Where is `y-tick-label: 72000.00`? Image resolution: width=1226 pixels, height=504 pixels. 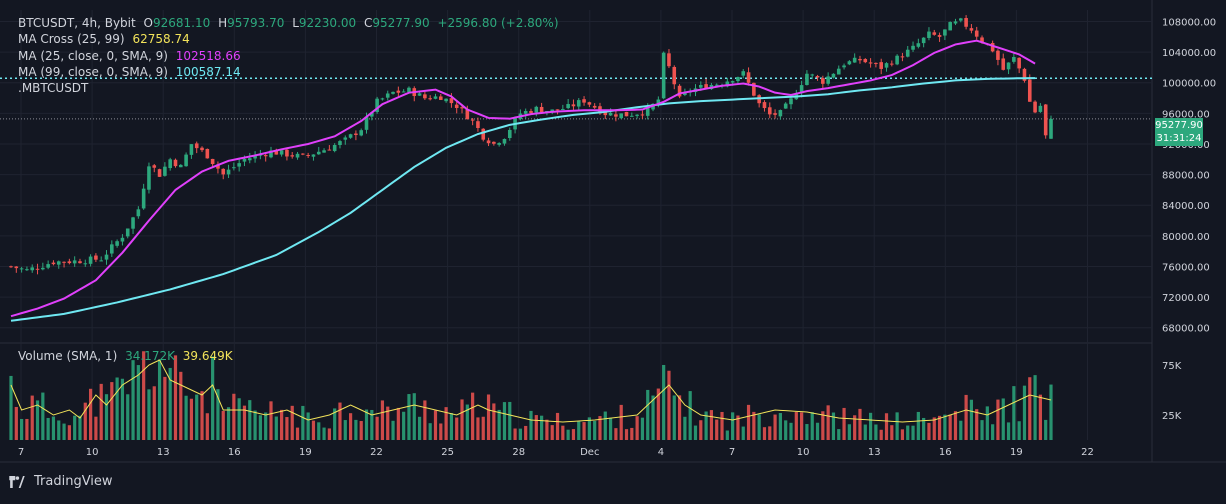 y-tick-label: 72000.00 is located at coordinates (1186, 298).